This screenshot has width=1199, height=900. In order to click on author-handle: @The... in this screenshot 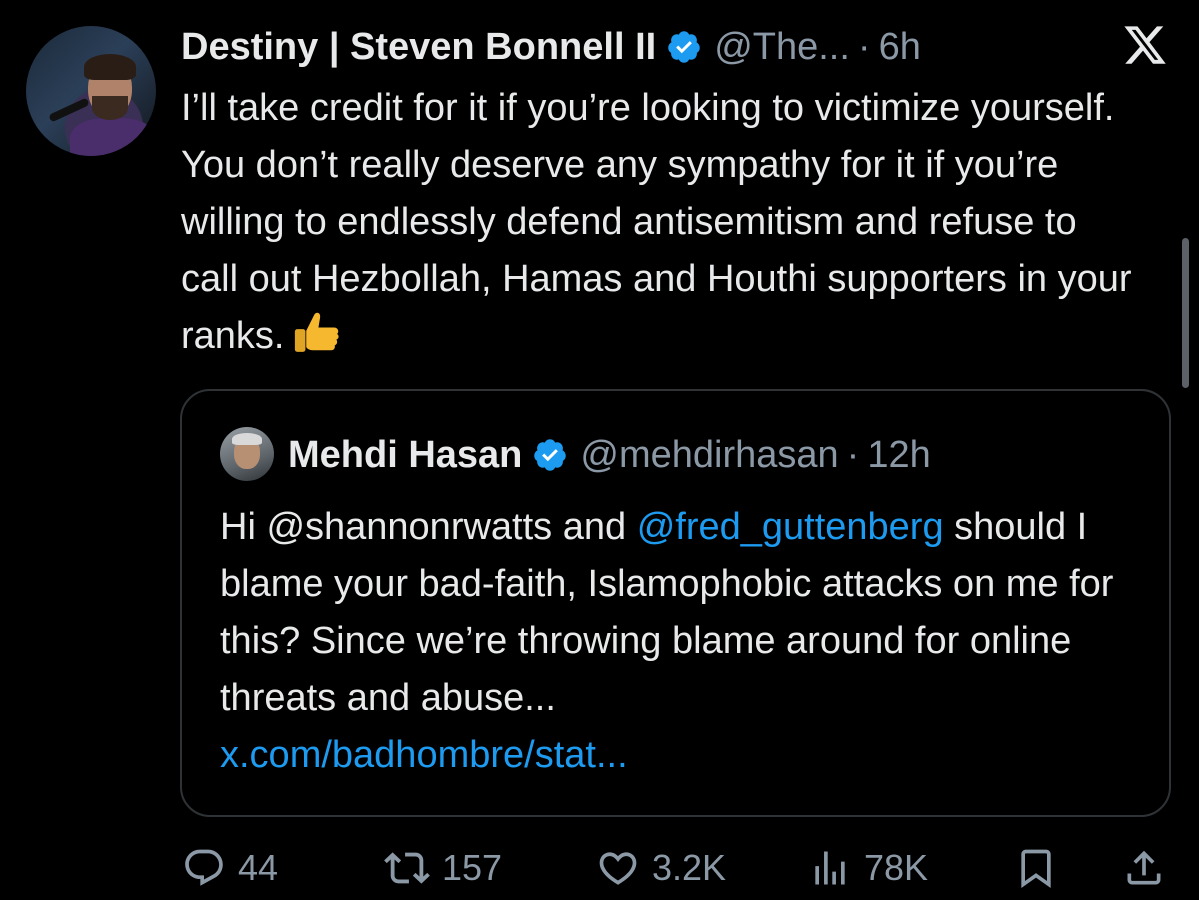, I will do `click(782, 47)`.